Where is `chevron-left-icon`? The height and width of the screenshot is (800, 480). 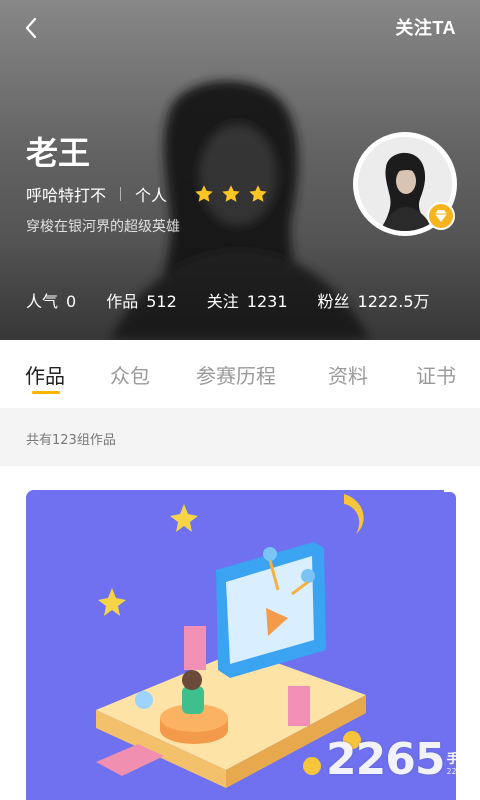 chevron-left-icon is located at coordinates (31, 28).